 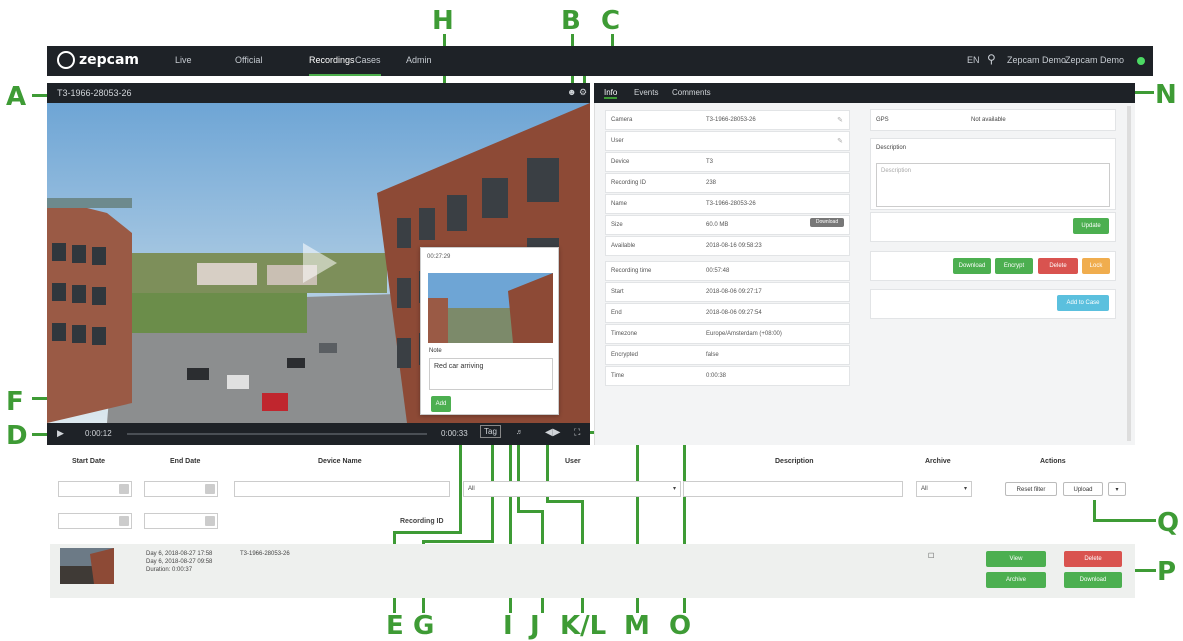 I want to click on add-to-case-button: Add to Case, so click(x=1083, y=303).